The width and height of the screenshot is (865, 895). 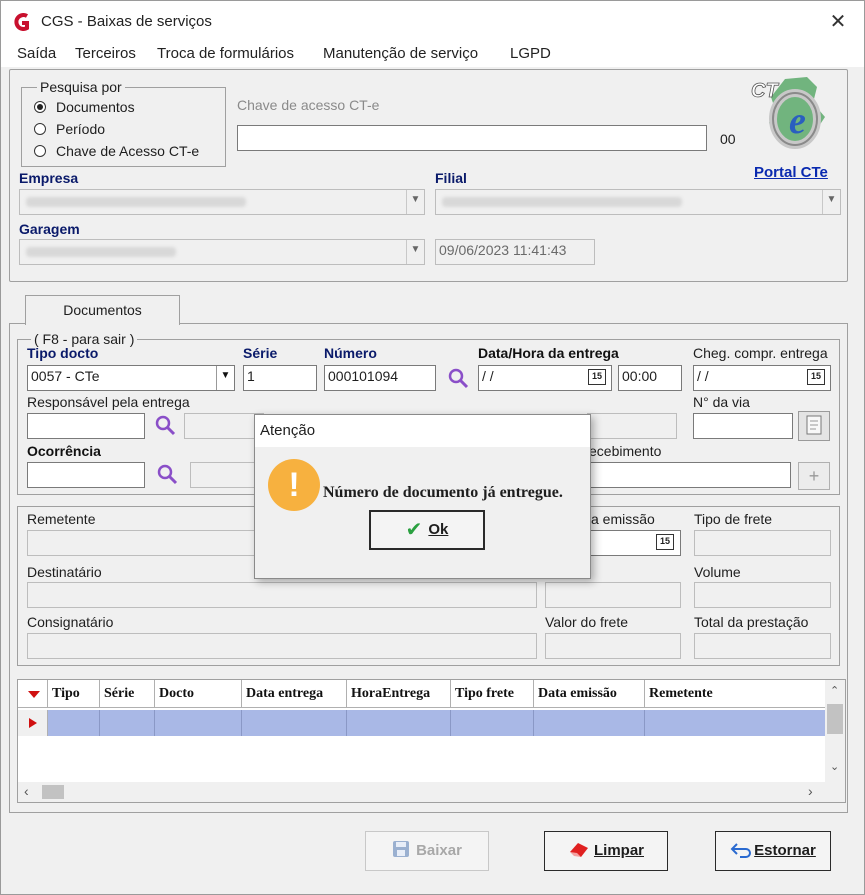 I want to click on cell-docto, so click(x=198, y=723).